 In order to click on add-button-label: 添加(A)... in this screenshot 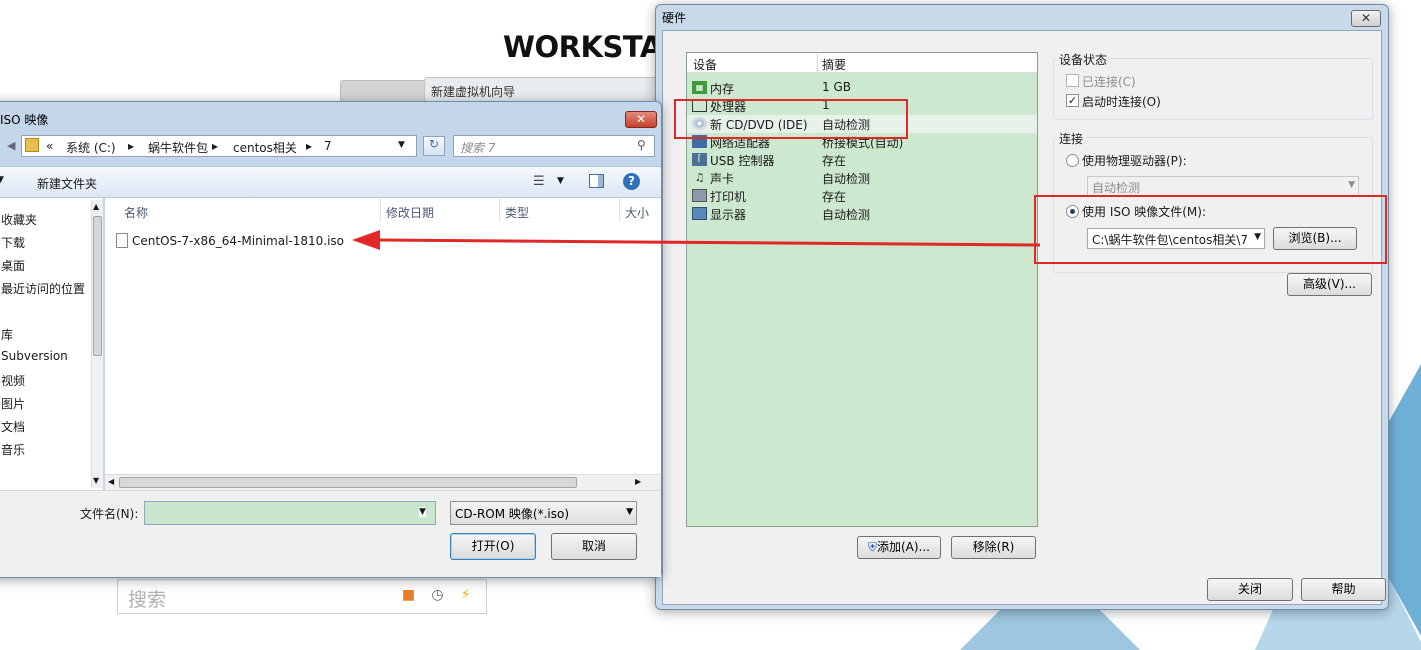, I will do `click(903, 547)`.